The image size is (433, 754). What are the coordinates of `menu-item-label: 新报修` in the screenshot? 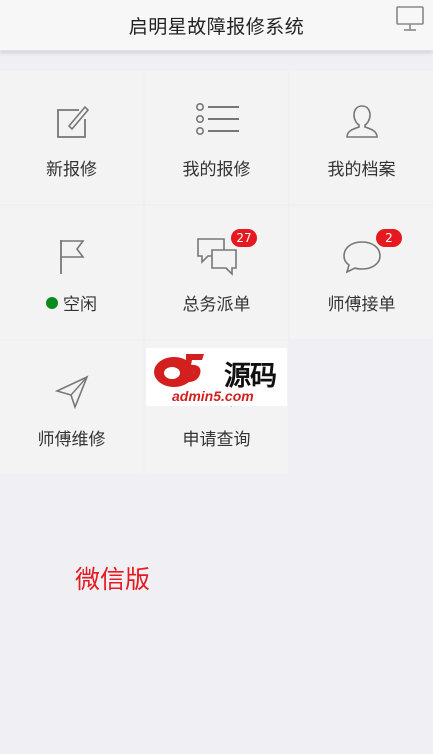 It's located at (71, 170).